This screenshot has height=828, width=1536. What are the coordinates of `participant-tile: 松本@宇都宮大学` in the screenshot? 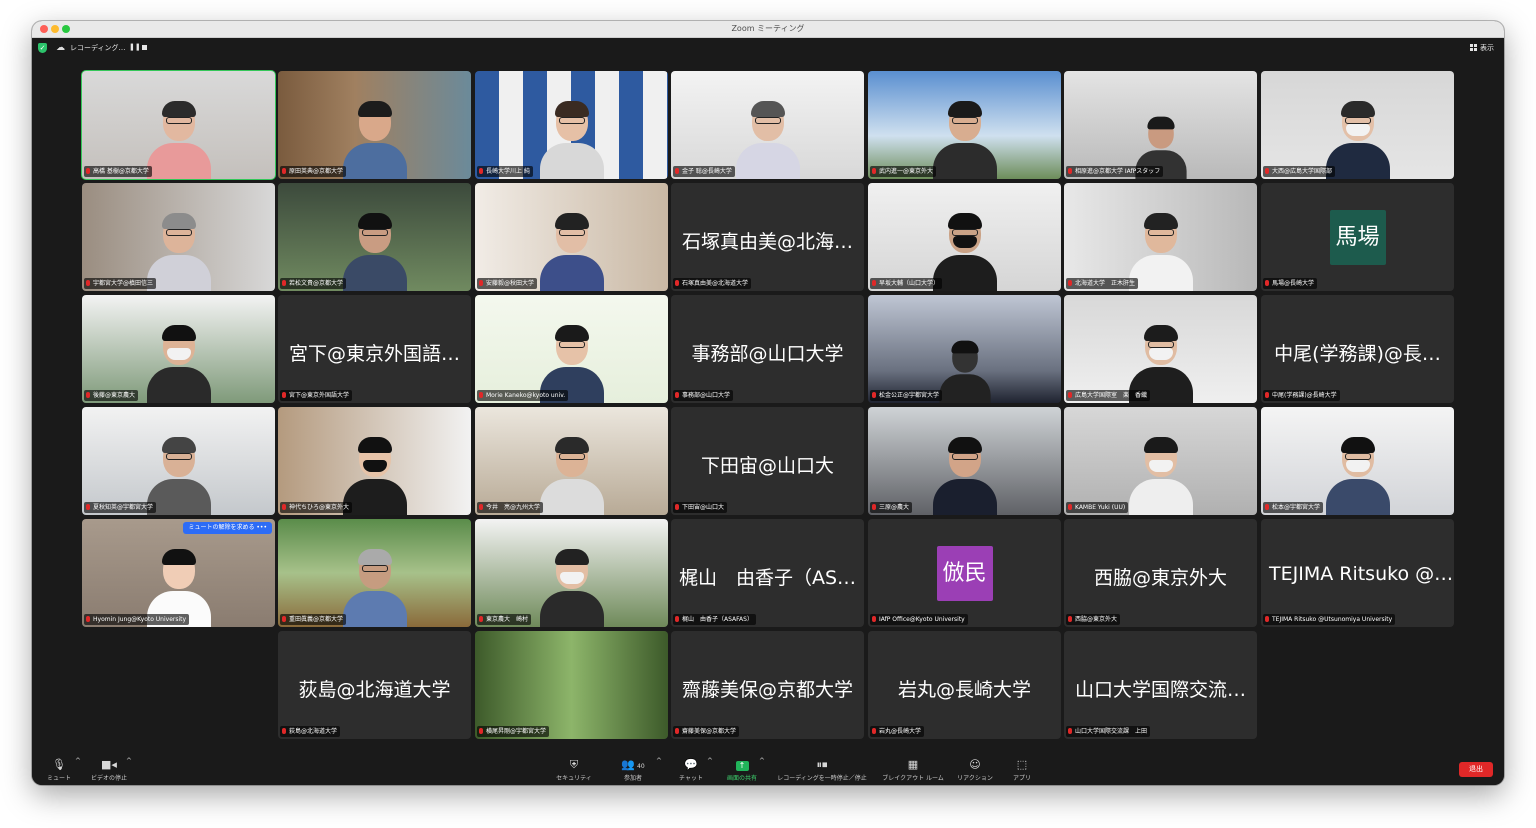 It's located at (1357, 461).